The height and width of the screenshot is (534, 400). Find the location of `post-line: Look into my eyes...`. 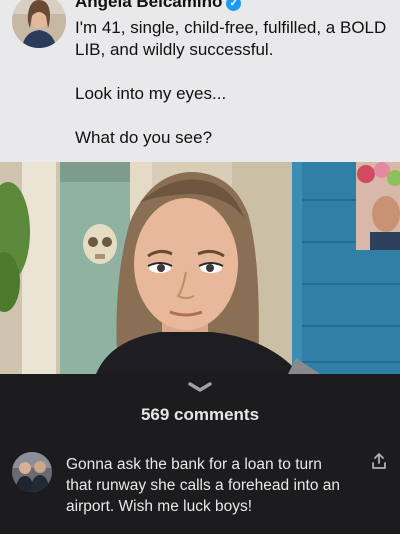

post-line: Look into my eyes... is located at coordinates (151, 93).